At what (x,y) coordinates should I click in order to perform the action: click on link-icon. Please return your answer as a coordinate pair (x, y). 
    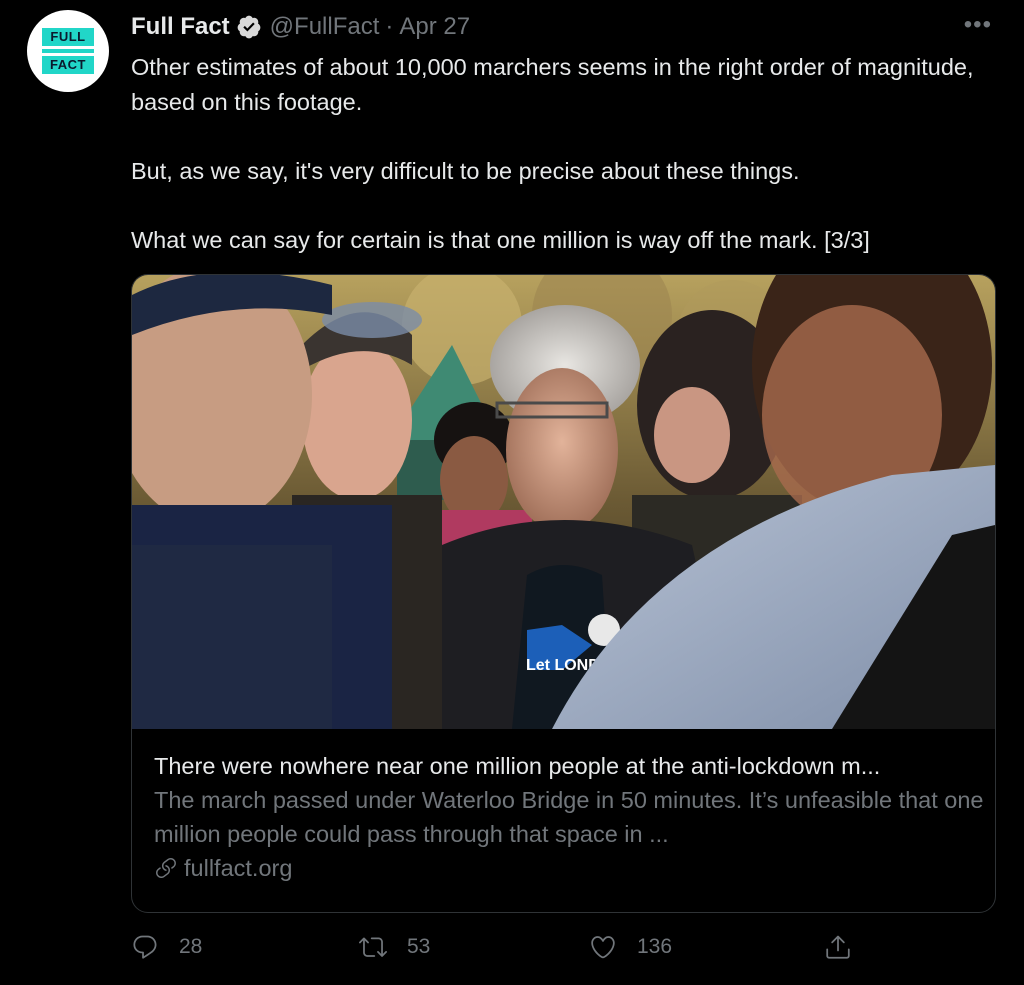
    Looking at the image, I should click on (166, 868).